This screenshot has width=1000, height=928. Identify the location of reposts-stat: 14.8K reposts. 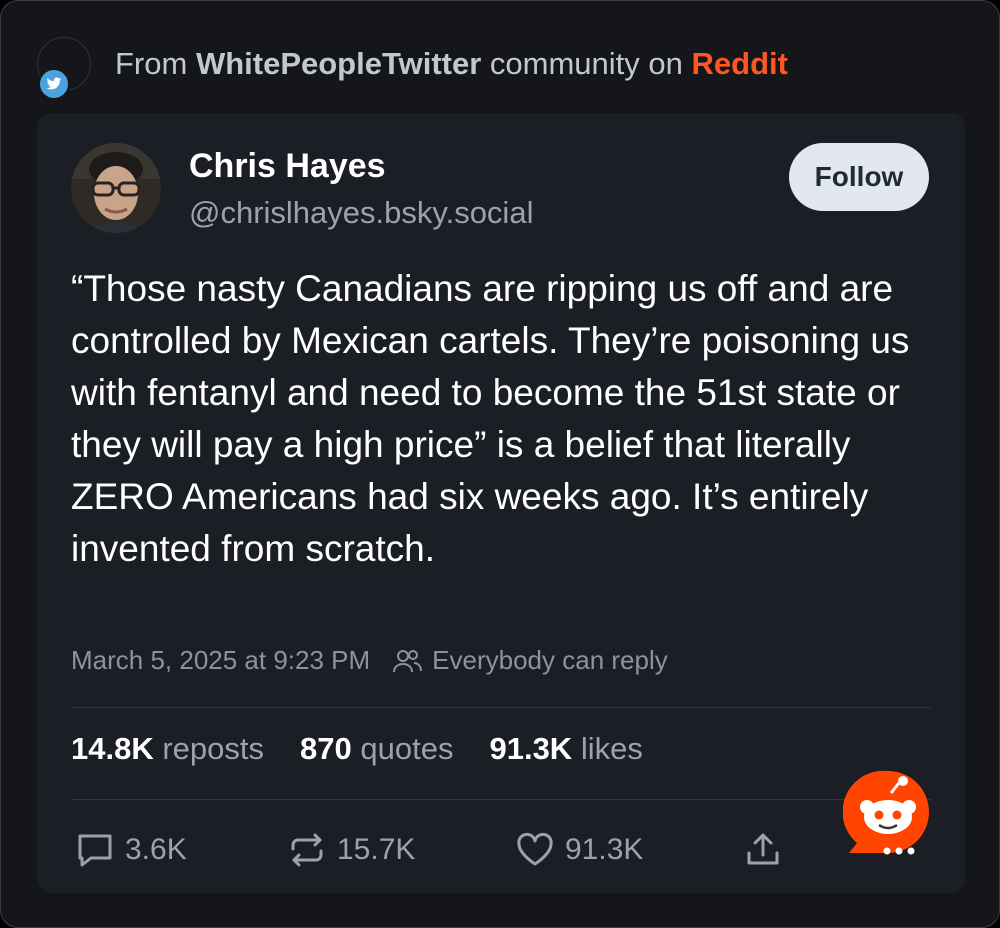
(167, 749).